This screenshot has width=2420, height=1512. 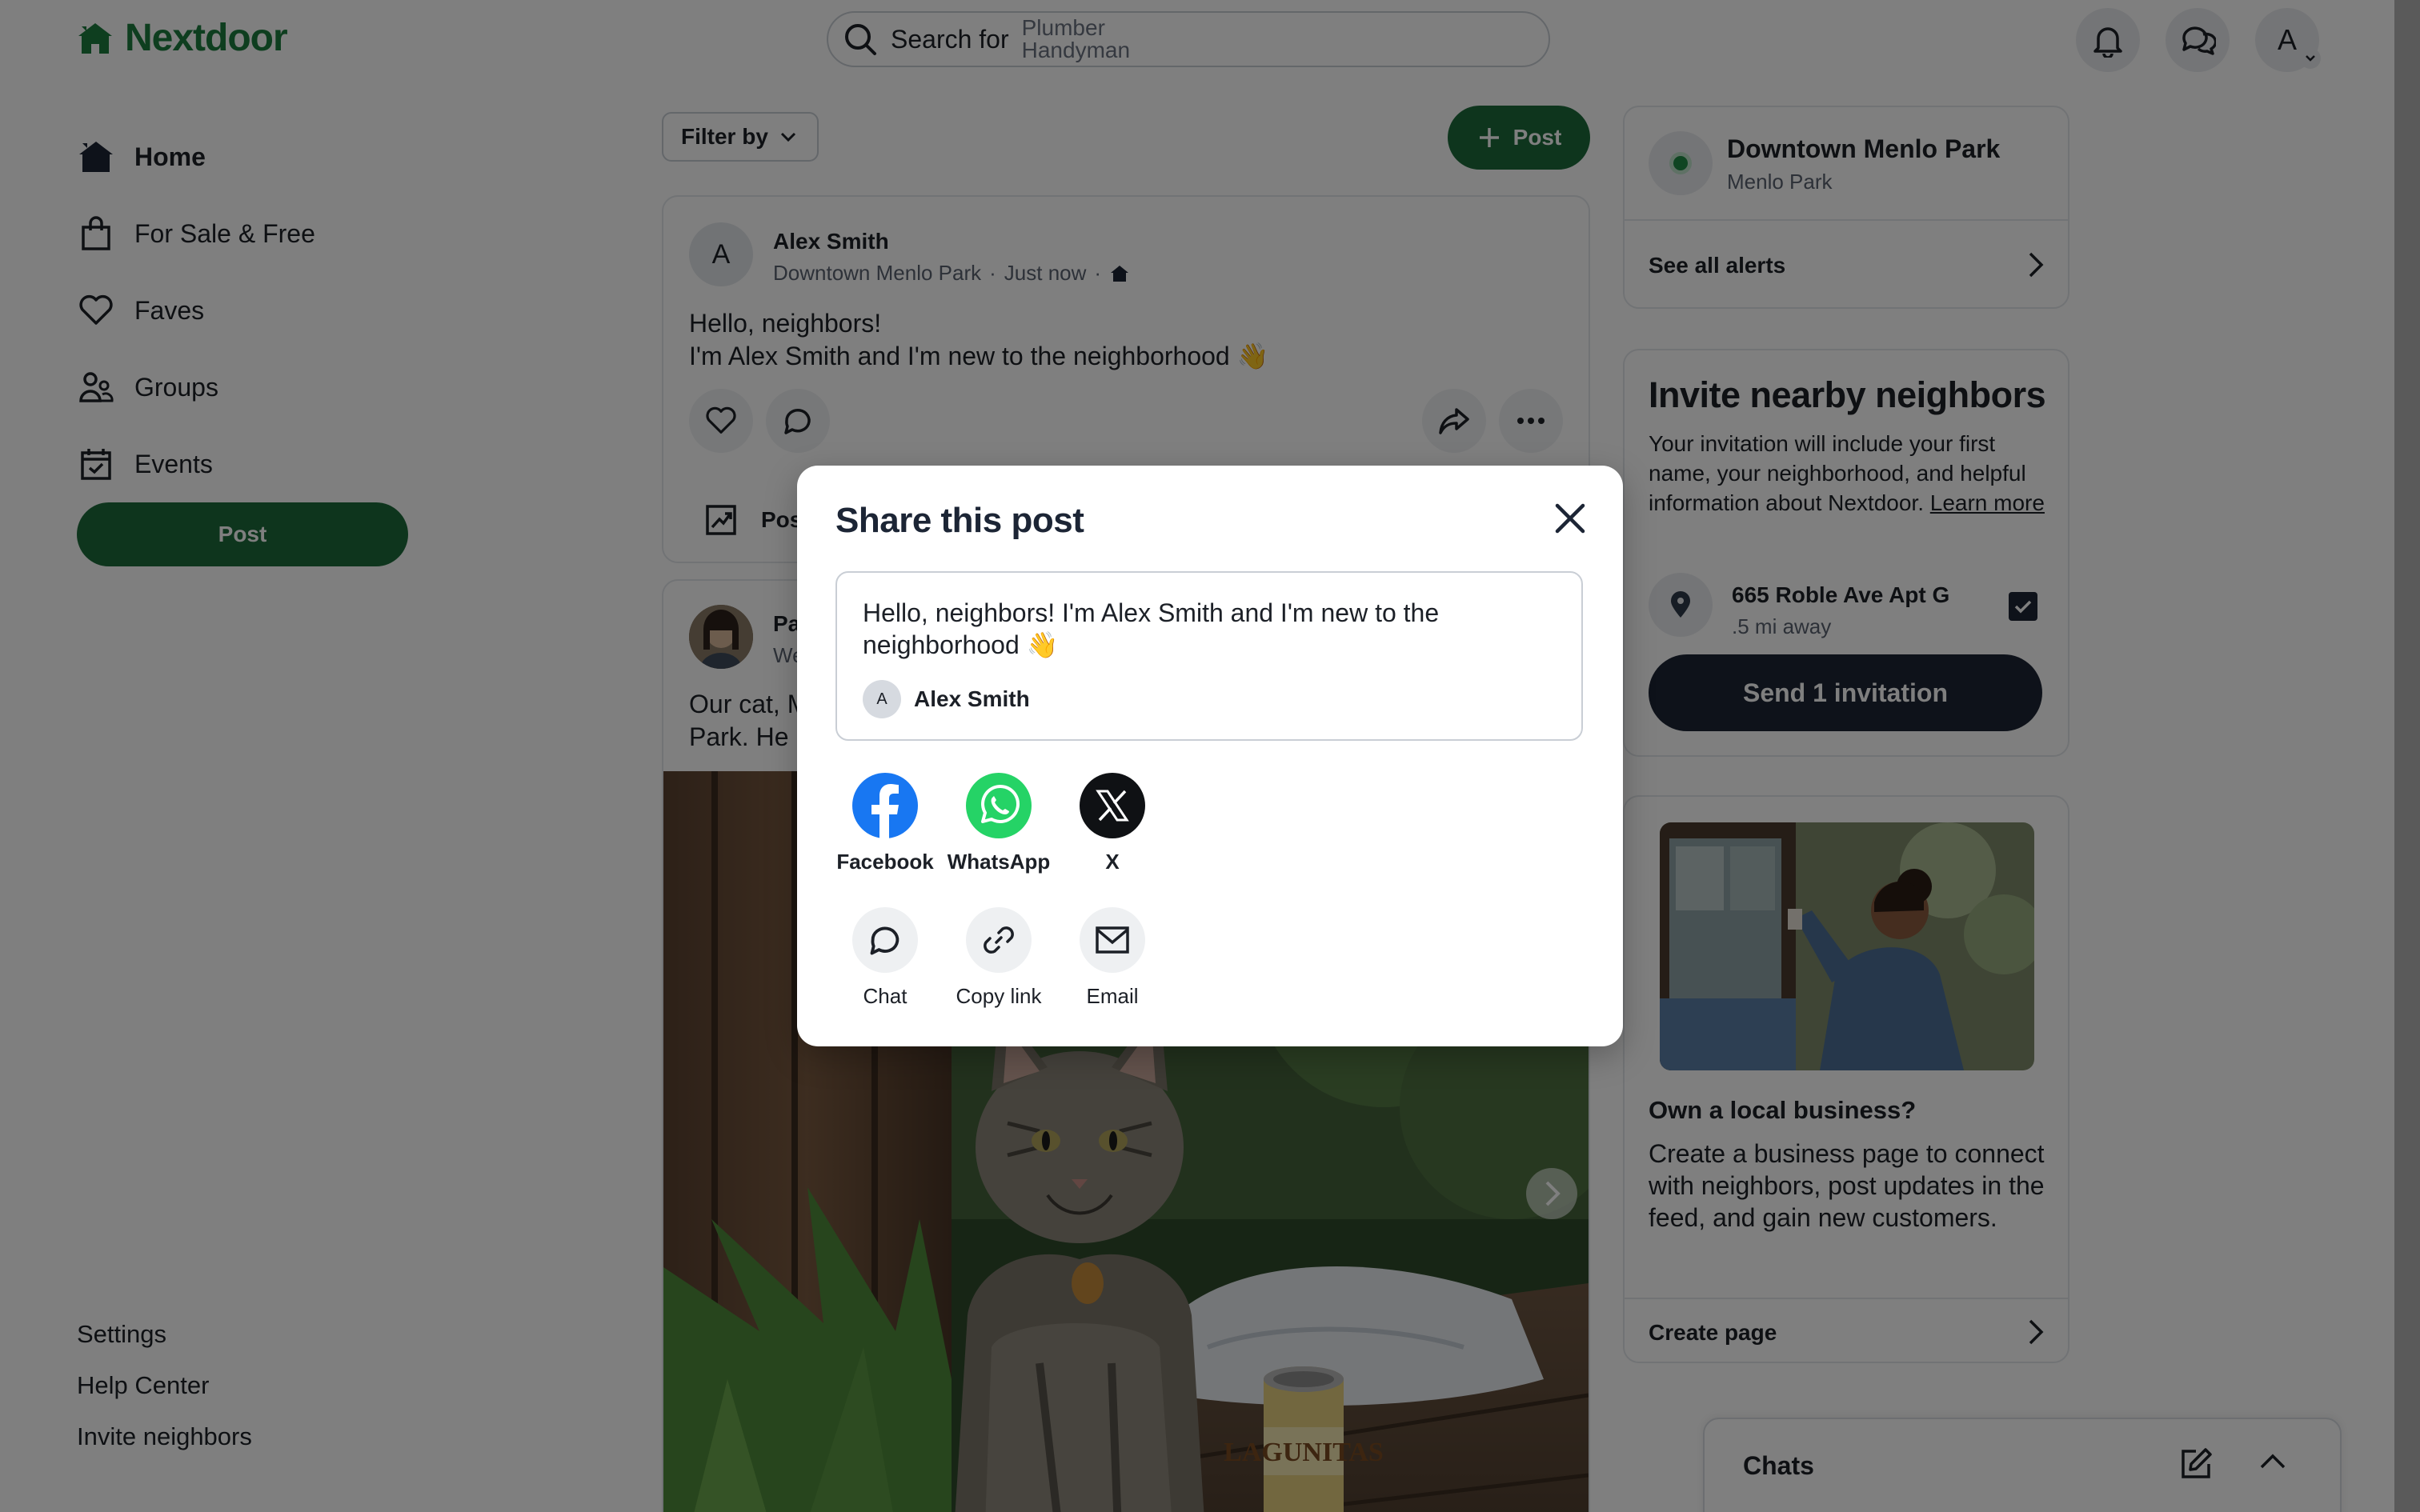 I want to click on share-whatsapp-button: WhatsApp, so click(x=999, y=823).